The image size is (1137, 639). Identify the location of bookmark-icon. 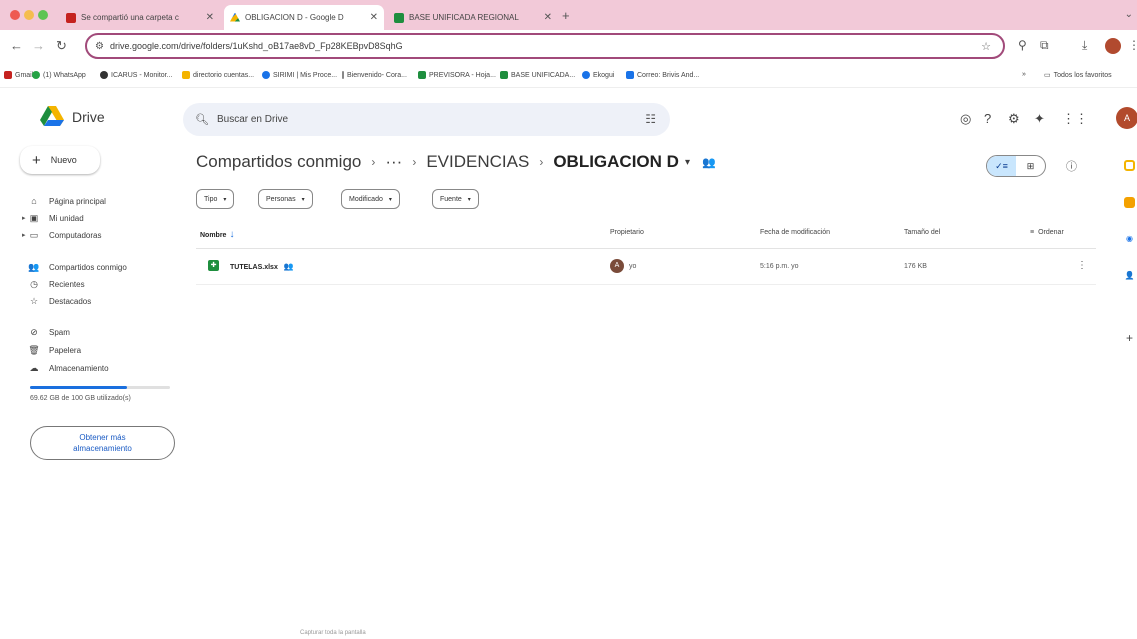
(8, 75).